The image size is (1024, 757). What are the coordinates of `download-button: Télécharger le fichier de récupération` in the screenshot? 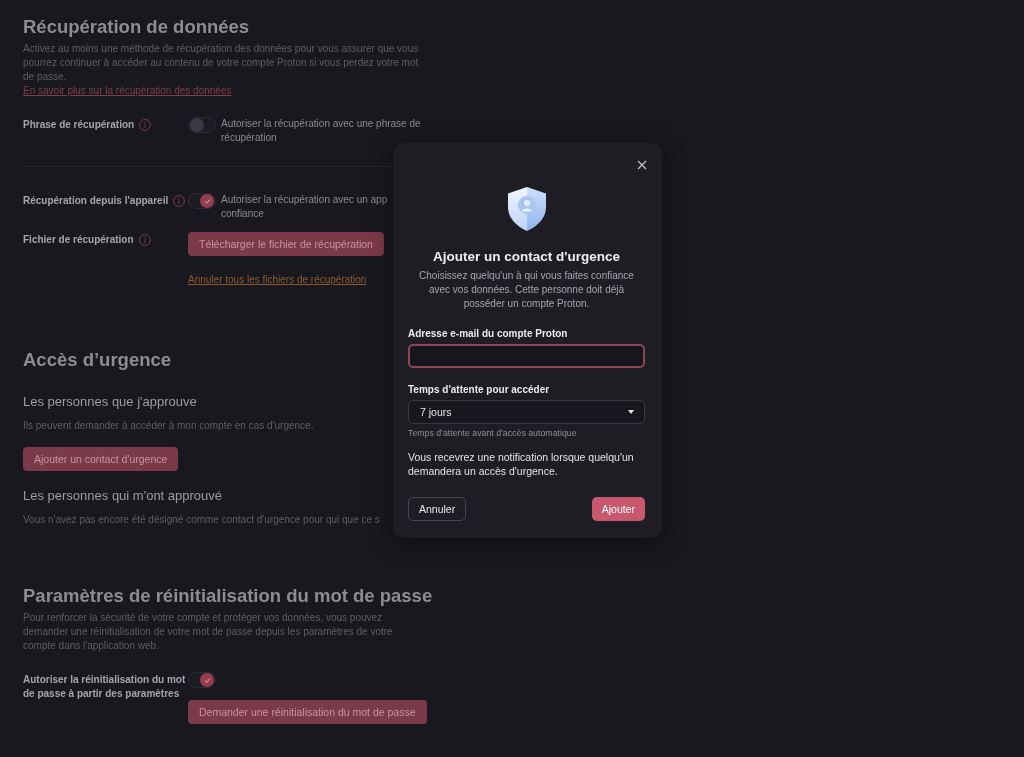 It's located at (286, 244).